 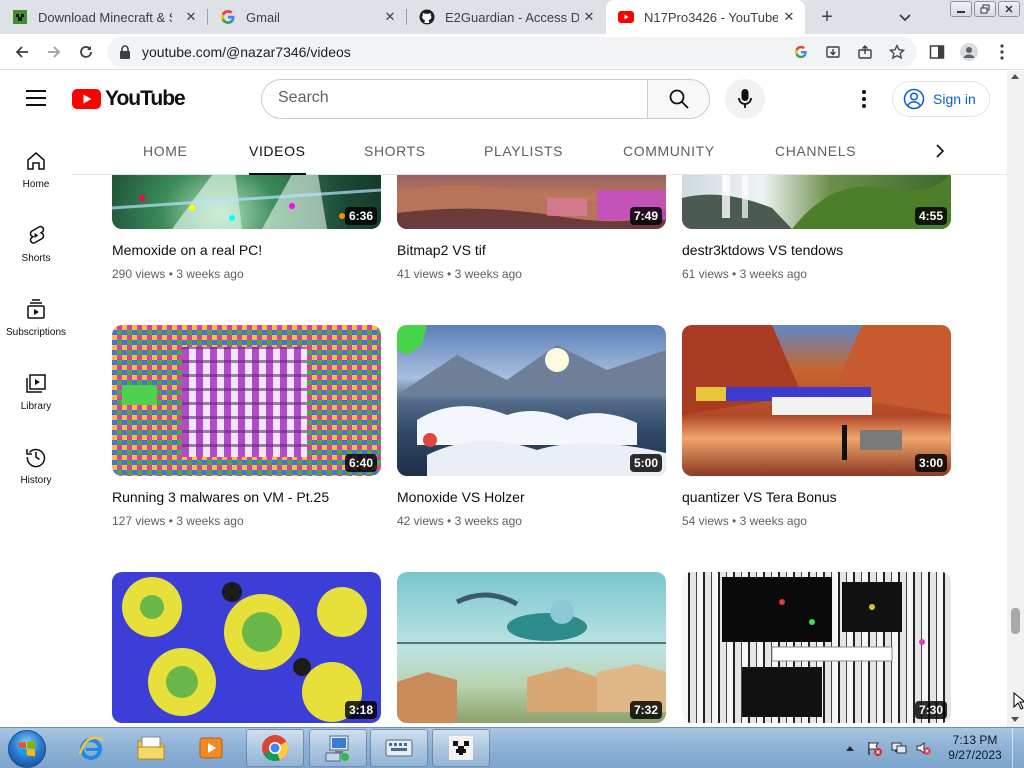 I want to click on media-player-icon, so click(x=211, y=748).